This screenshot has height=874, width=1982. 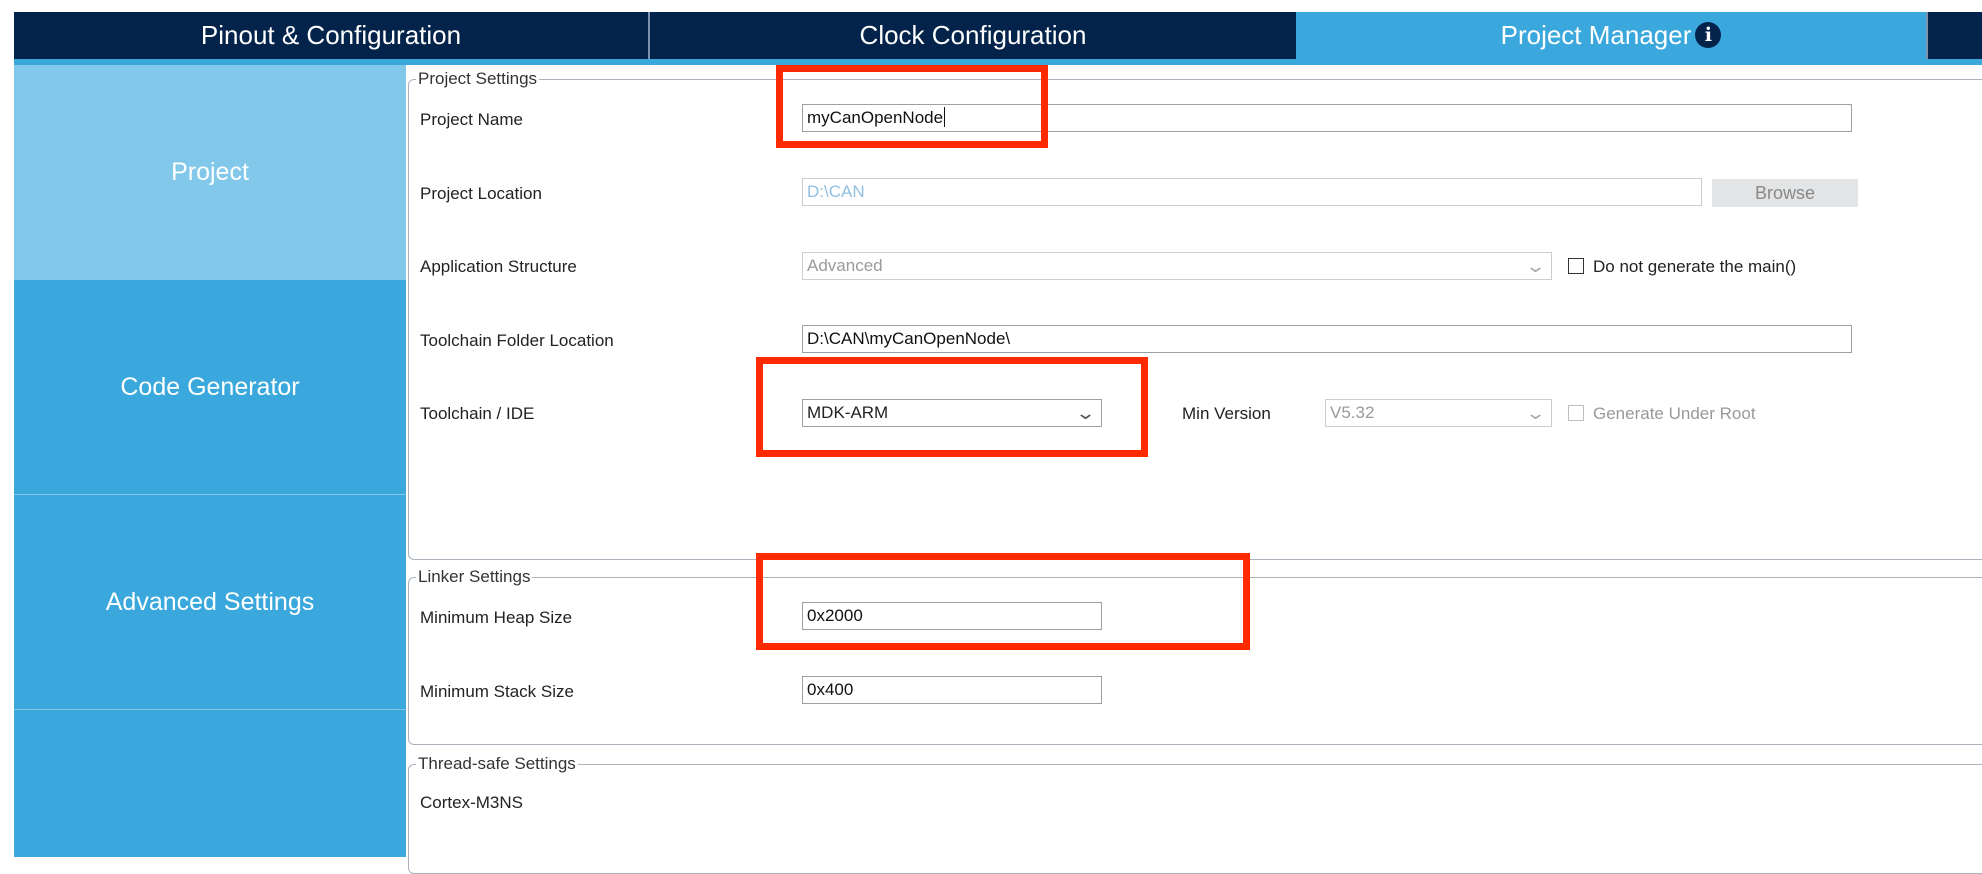 What do you see at coordinates (477, 413) in the screenshot?
I see `toolchain-ide-label: Toolchain / IDE` at bounding box center [477, 413].